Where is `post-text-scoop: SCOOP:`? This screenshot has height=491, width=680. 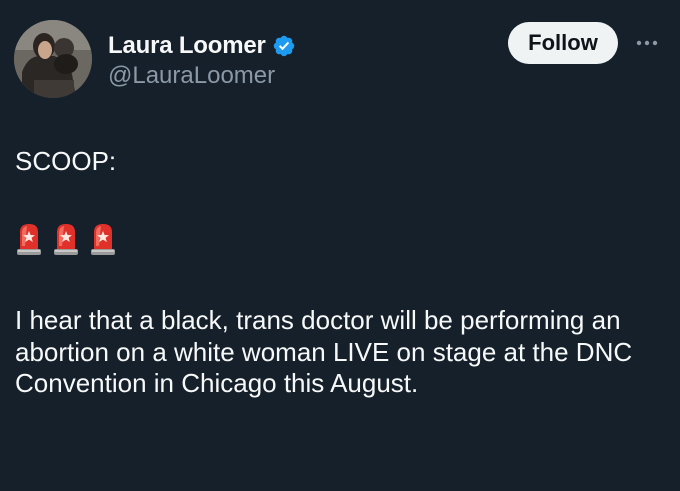 post-text-scoop: SCOOP: is located at coordinates (66, 161).